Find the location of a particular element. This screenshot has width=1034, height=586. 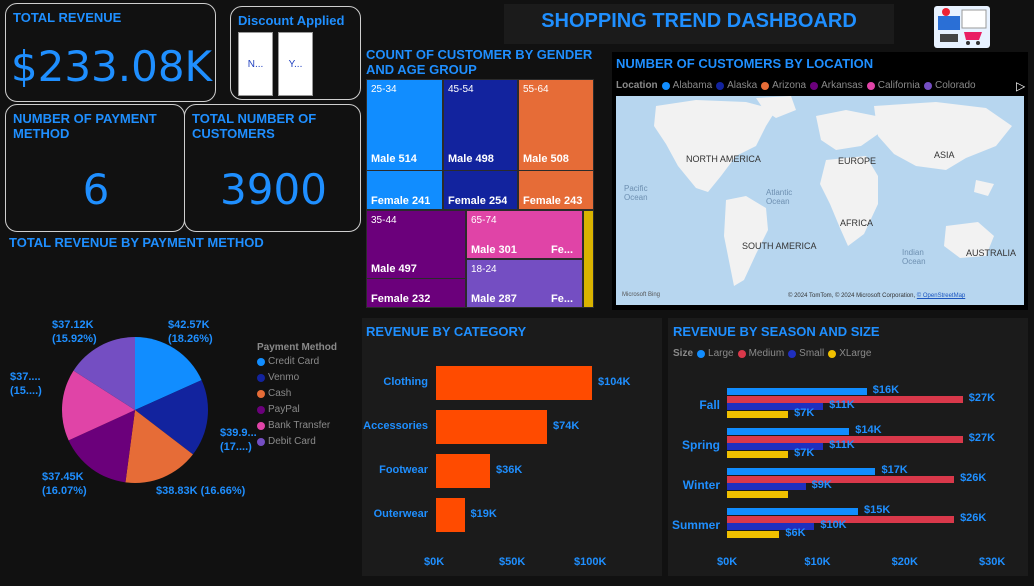

season-value-label: $9K is located at coordinates (821, 485).